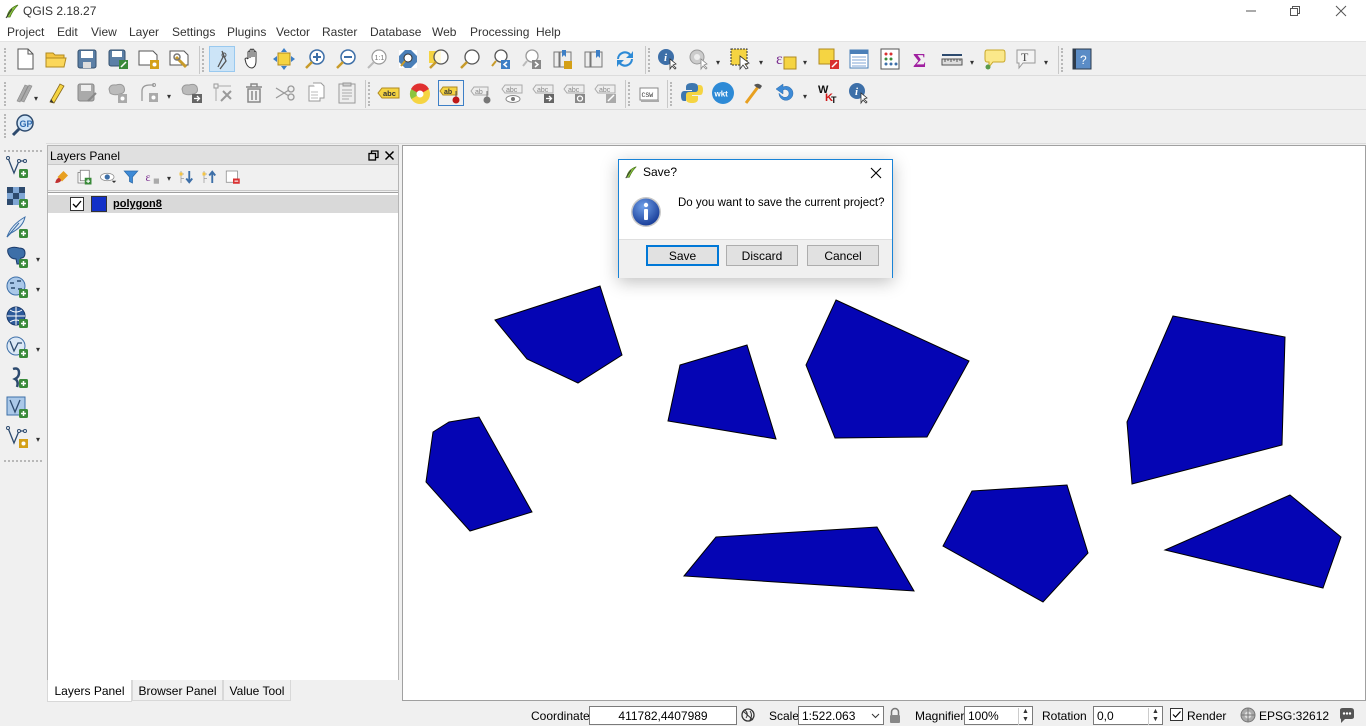 Image resolution: width=1366 pixels, height=726 pixels. Describe the element at coordinates (222, 59) in the screenshot. I see `touch-zoom-button` at that location.